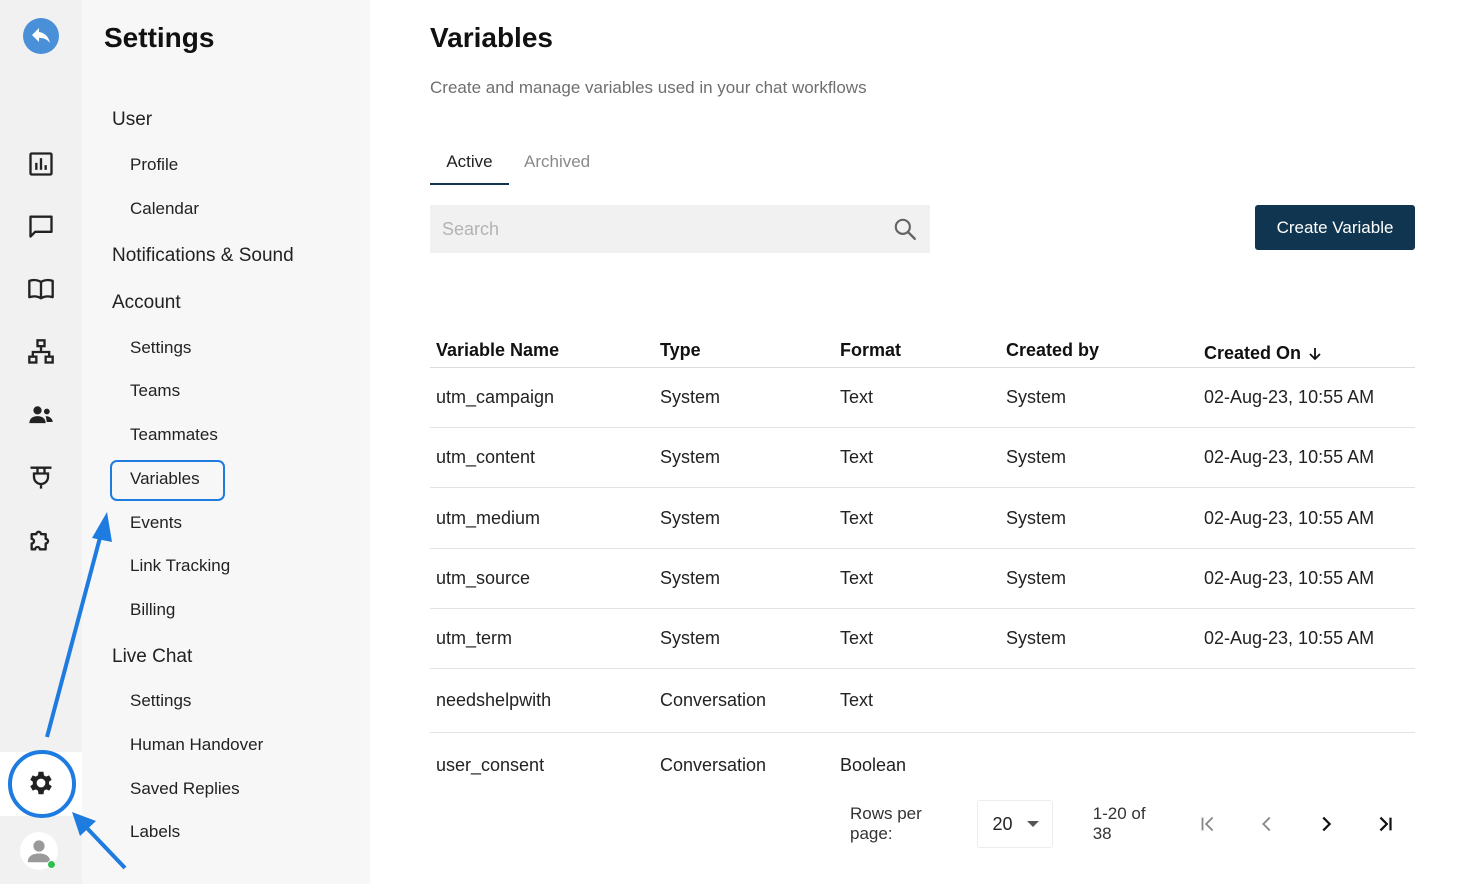  What do you see at coordinates (494, 700) in the screenshot?
I see `cell-variable-name: needshelpwith` at bounding box center [494, 700].